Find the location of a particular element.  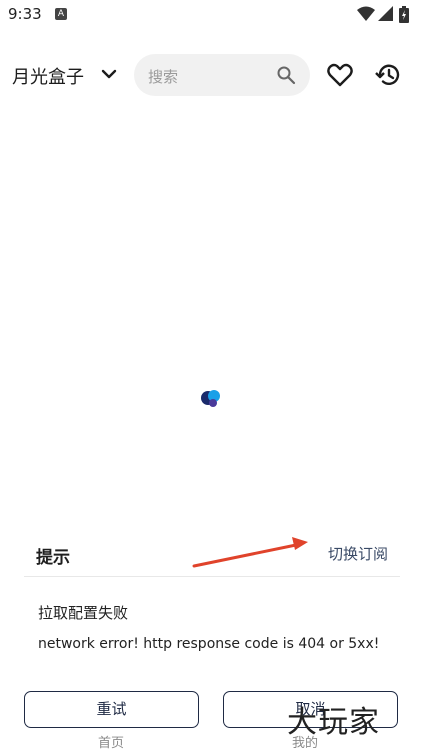

retry-button: 重试 is located at coordinates (111, 709).